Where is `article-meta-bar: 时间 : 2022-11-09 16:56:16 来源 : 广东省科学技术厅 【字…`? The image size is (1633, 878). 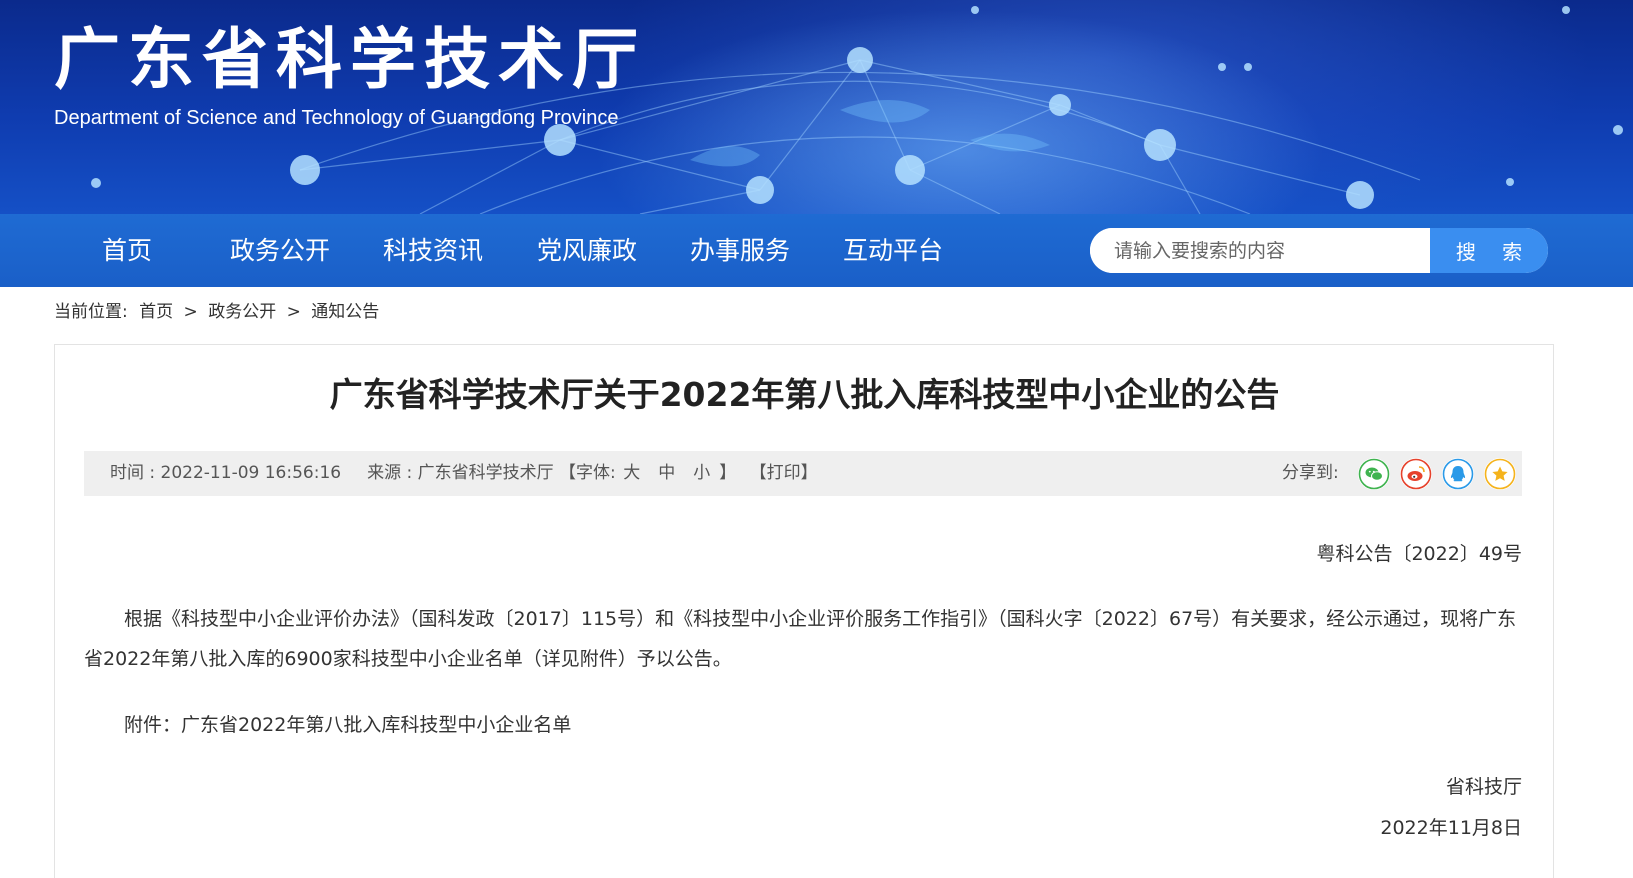 article-meta-bar: 时间 : 2022-11-09 16:56:16 来源 : 广东省科学技术厅 【字… is located at coordinates (803, 473).